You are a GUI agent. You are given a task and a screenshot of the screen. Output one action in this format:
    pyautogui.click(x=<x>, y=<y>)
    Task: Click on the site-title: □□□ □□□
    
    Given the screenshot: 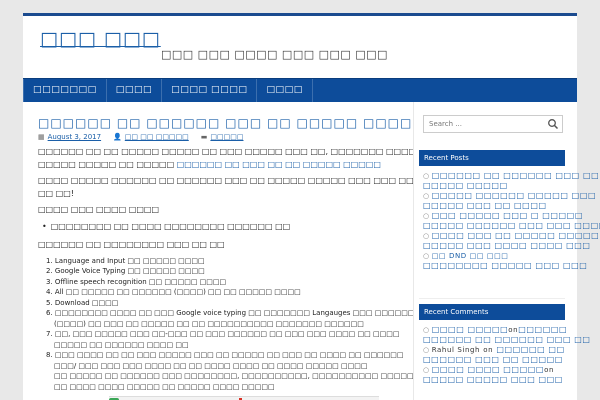 What is the action you would take?
    pyautogui.click(x=100, y=39)
    